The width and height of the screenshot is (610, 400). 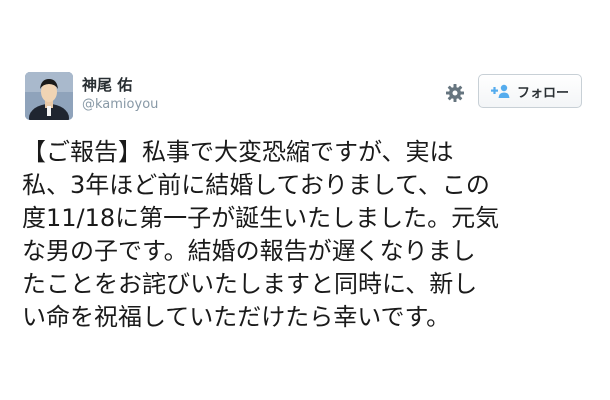 What do you see at coordinates (455, 93) in the screenshot?
I see `gear-icon` at bounding box center [455, 93].